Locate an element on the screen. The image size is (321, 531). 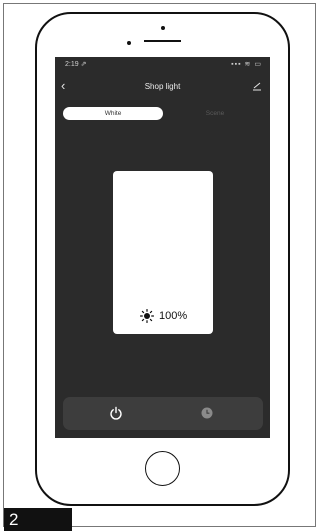
tab-scene: Scene is located at coordinates (215, 113).